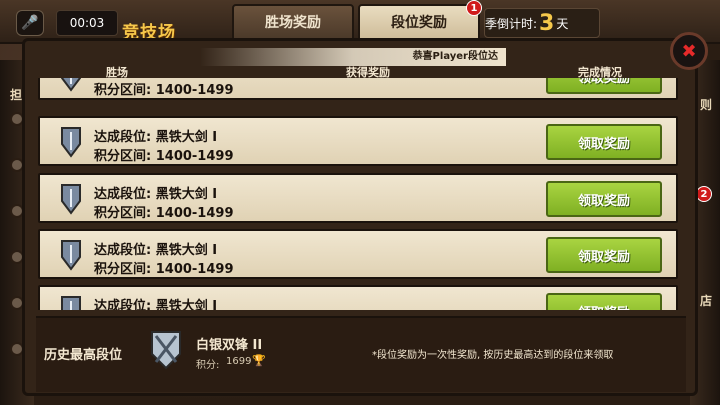  Describe the element at coordinates (511, 23) in the screenshot. I see `countdown-label: 季倒计时:` at that location.